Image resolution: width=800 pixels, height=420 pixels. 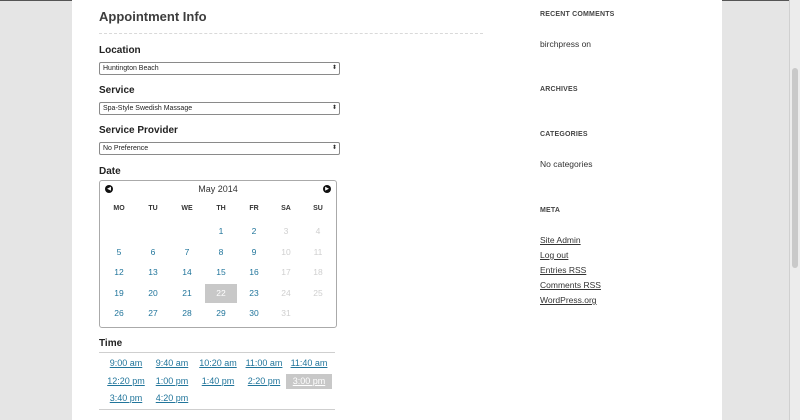 What do you see at coordinates (153, 313) in the screenshot?
I see `calendar-day: 27` at bounding box center [153, 313].